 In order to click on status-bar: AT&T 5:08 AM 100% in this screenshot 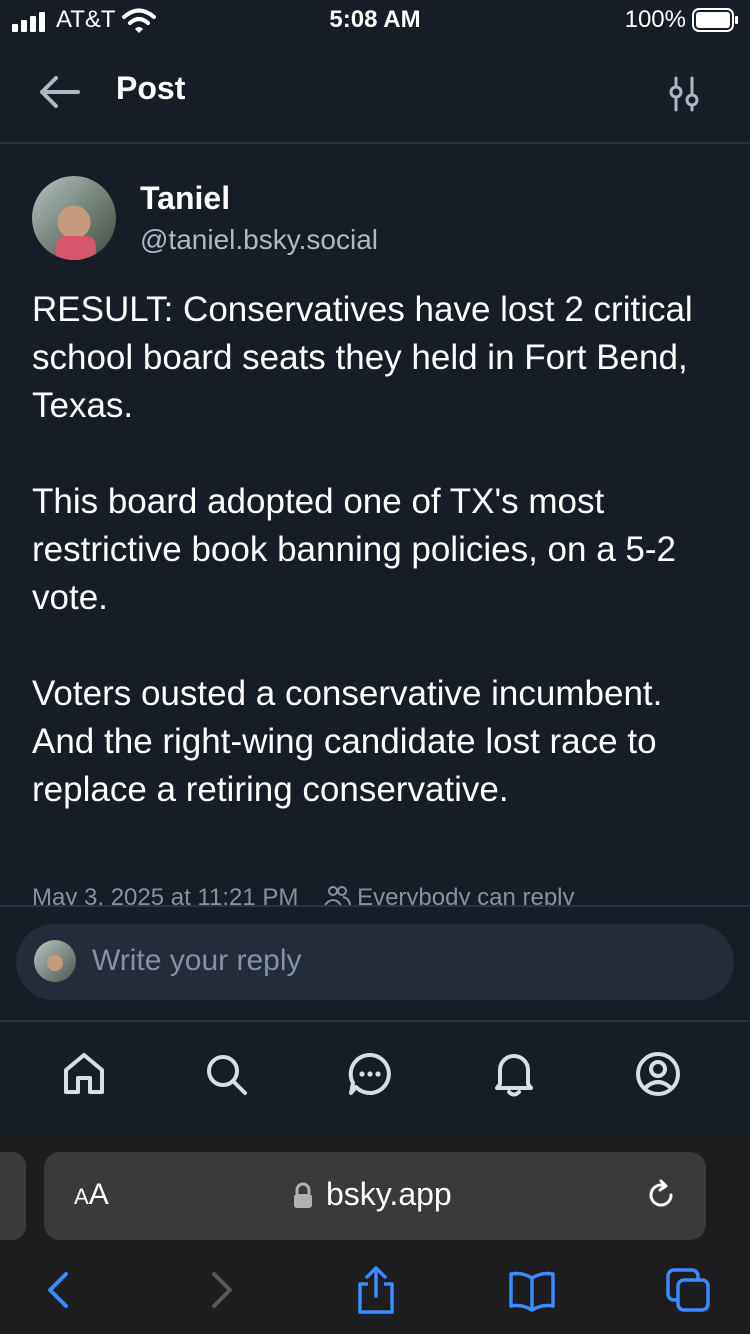, I will do `click(375, 22)`.